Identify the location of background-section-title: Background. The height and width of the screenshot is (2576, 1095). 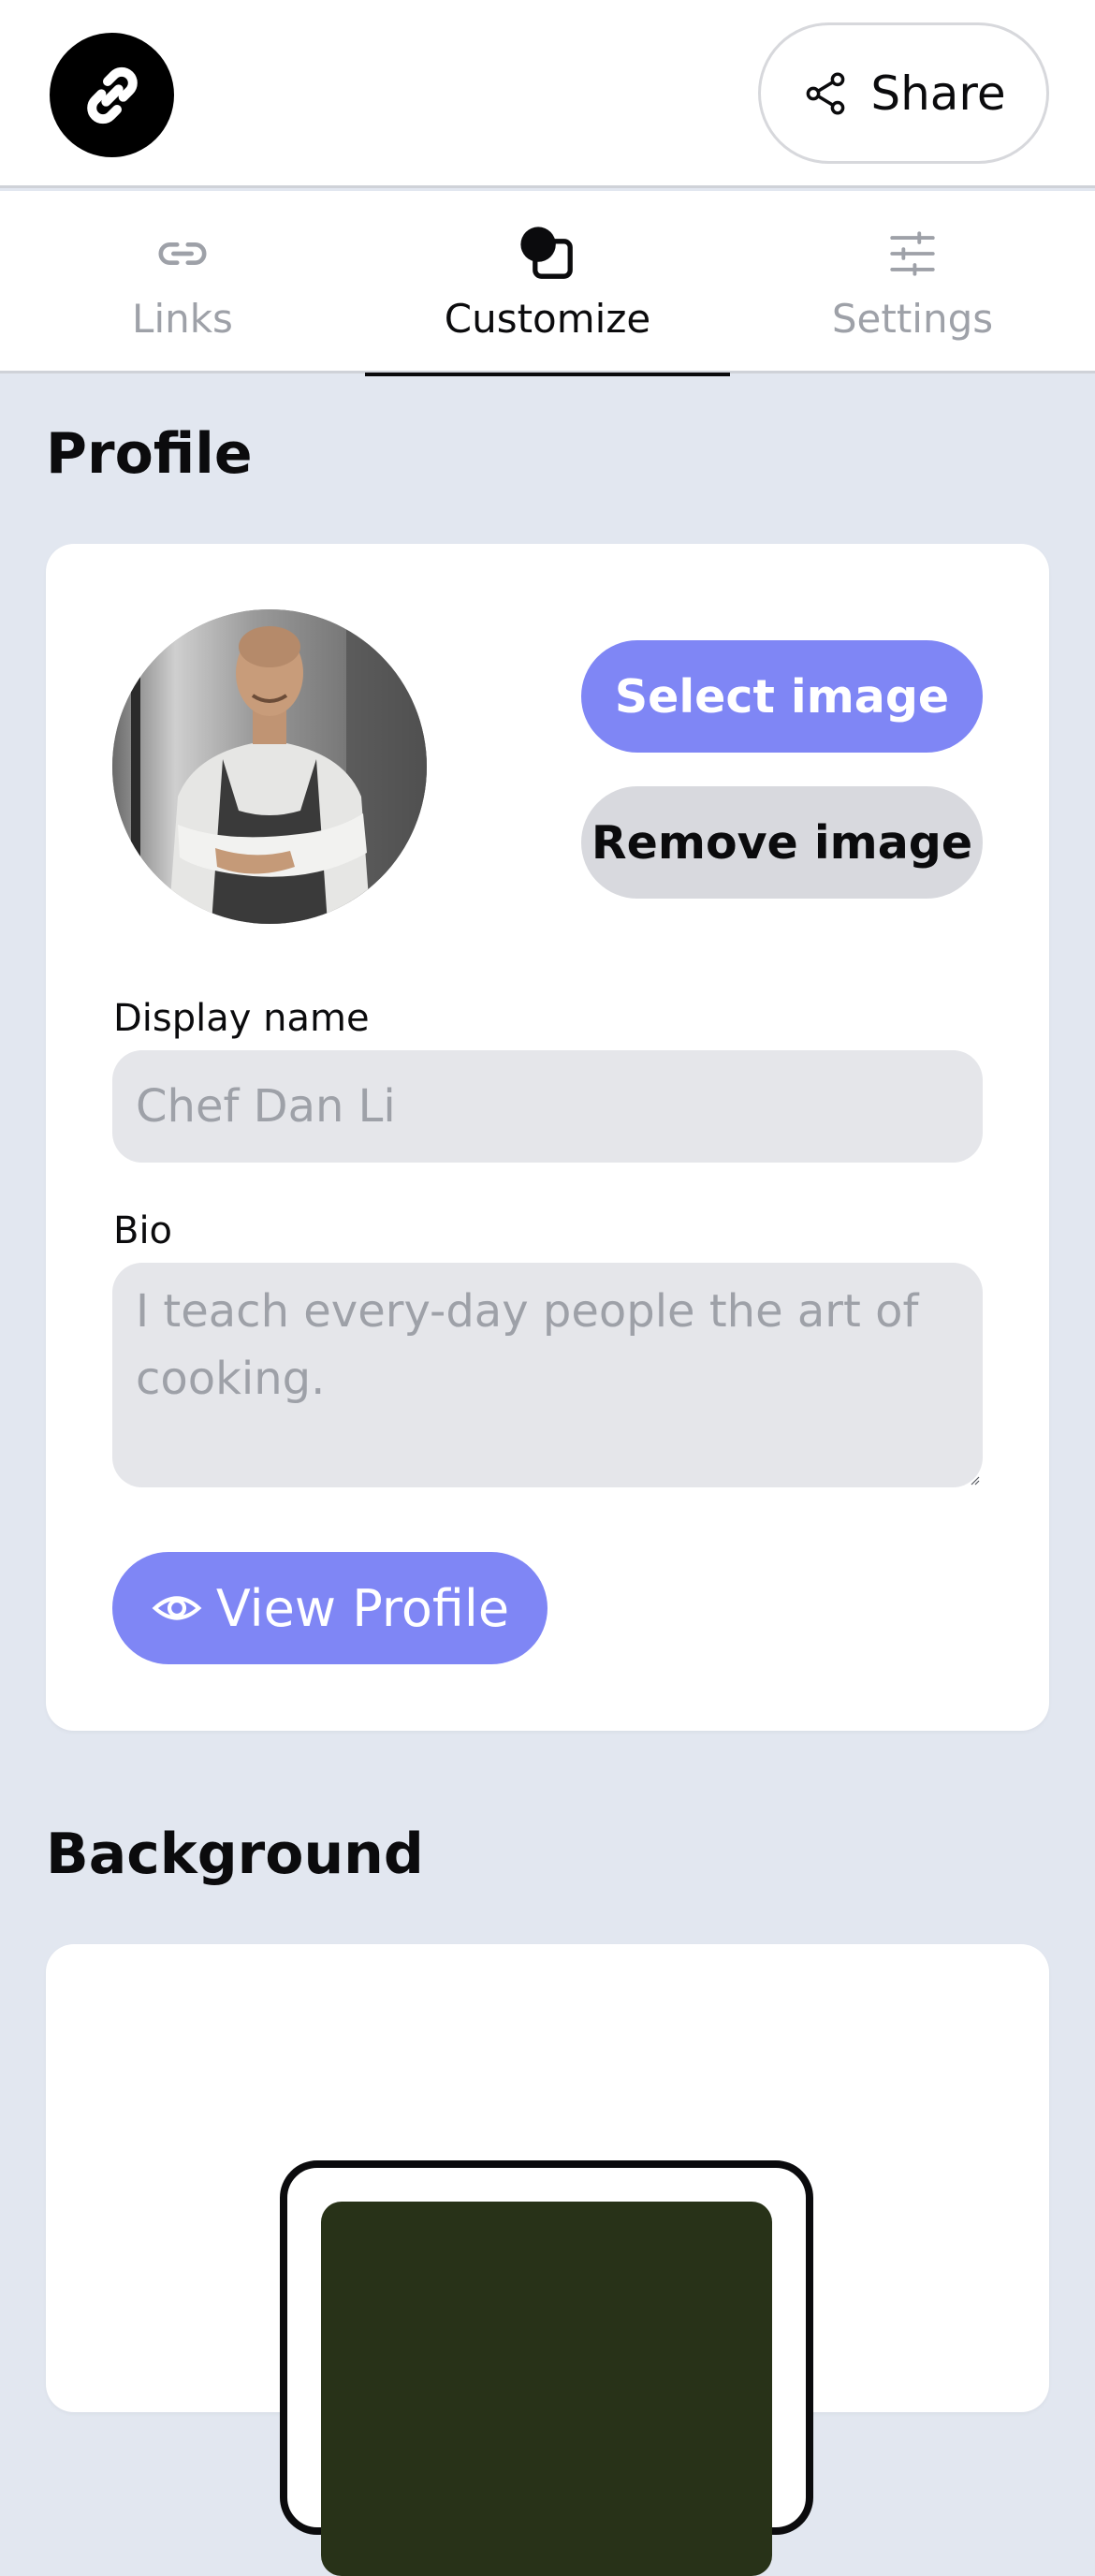
(235, 1854).